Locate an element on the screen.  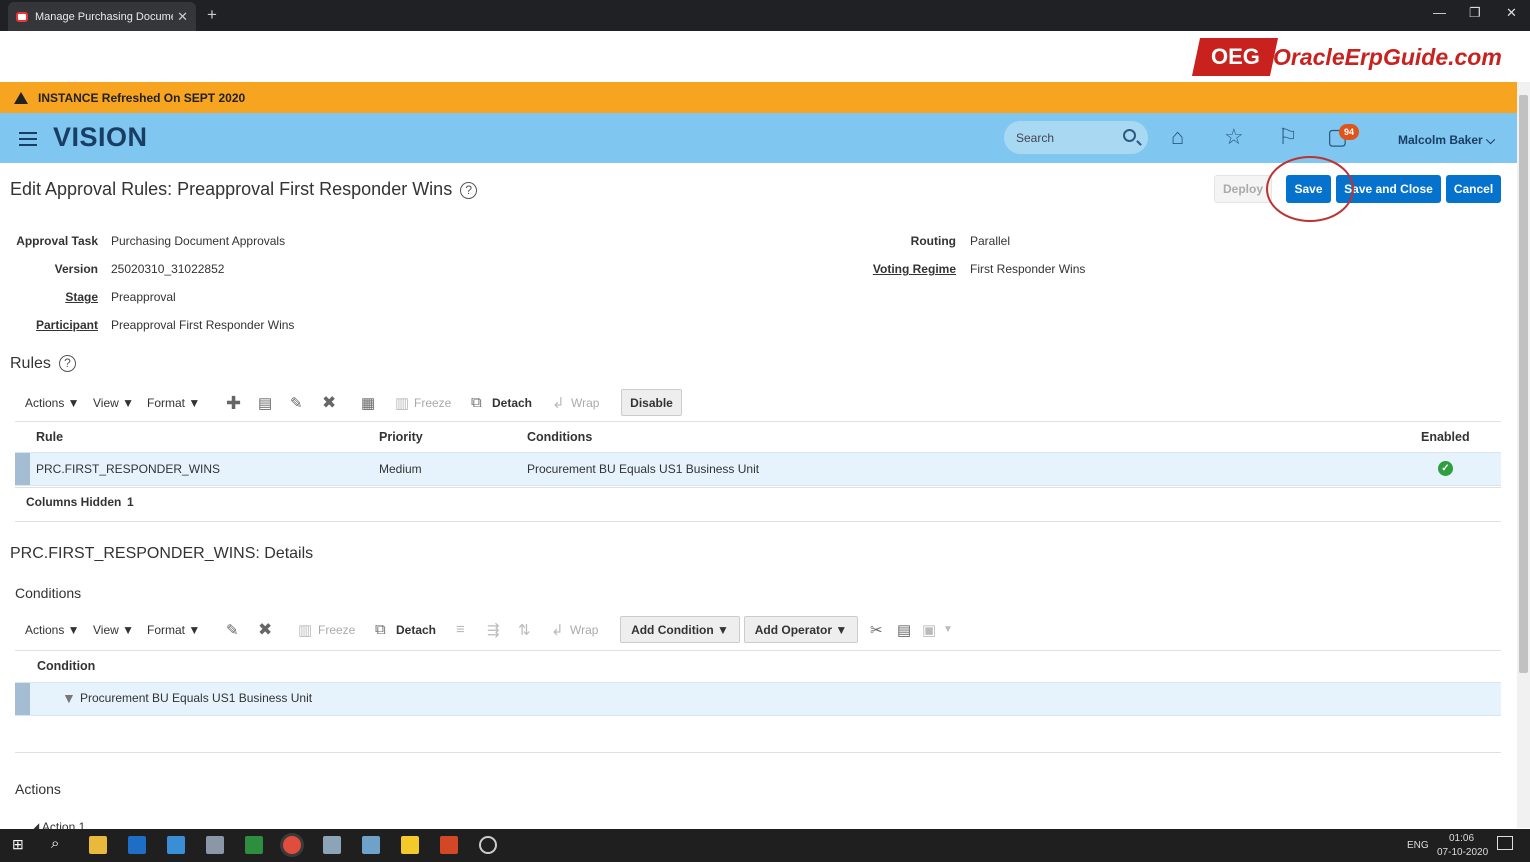
approval-task-label: Approval Task is located at coordinates (57, 241).